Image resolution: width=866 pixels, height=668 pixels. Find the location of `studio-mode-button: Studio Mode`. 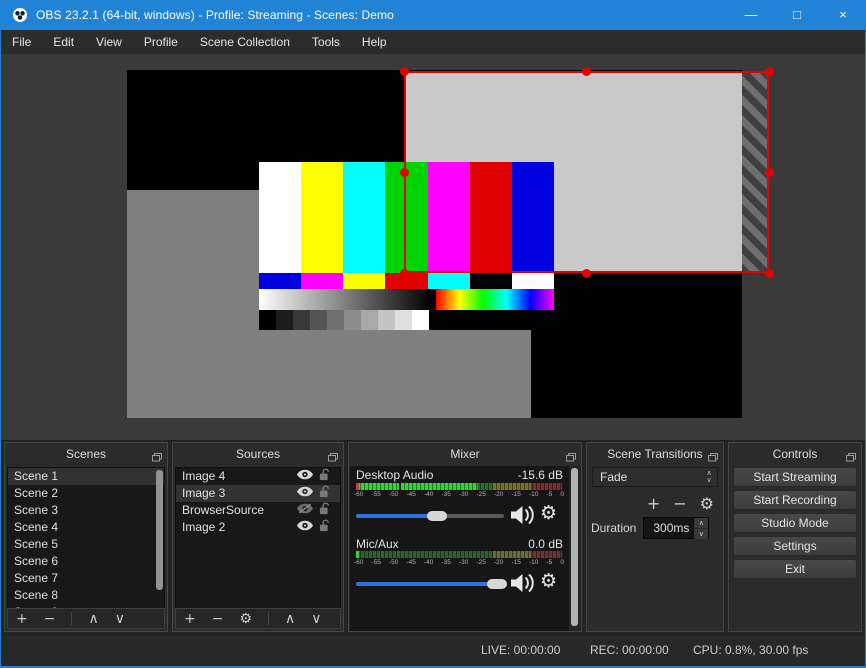

studio-mode-button: Studio Mode is located at coordinates (795, 523).